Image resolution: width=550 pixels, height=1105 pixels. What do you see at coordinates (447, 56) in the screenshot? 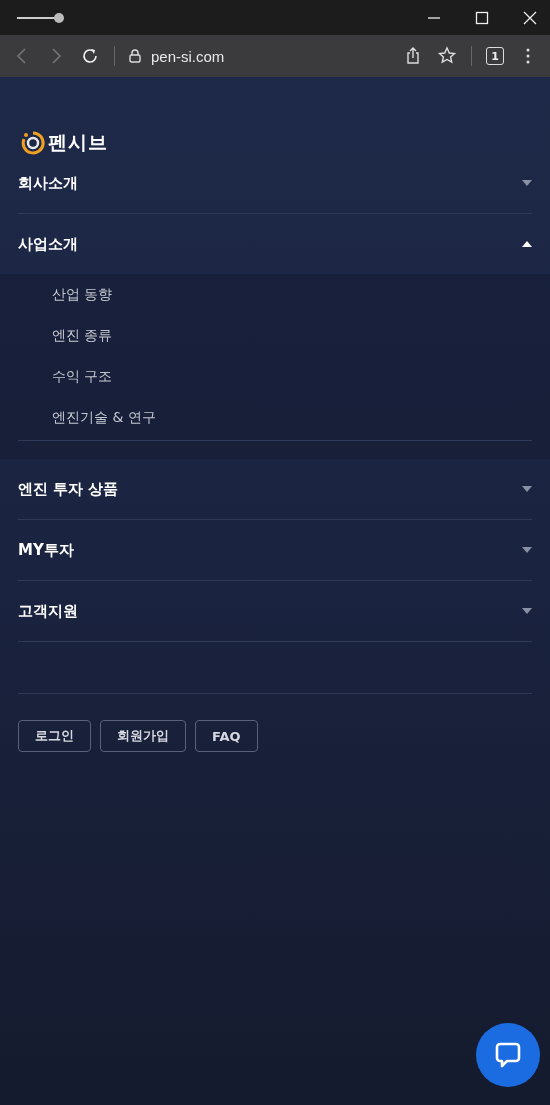
I see `star-icon` at bounding box center [447, 56].